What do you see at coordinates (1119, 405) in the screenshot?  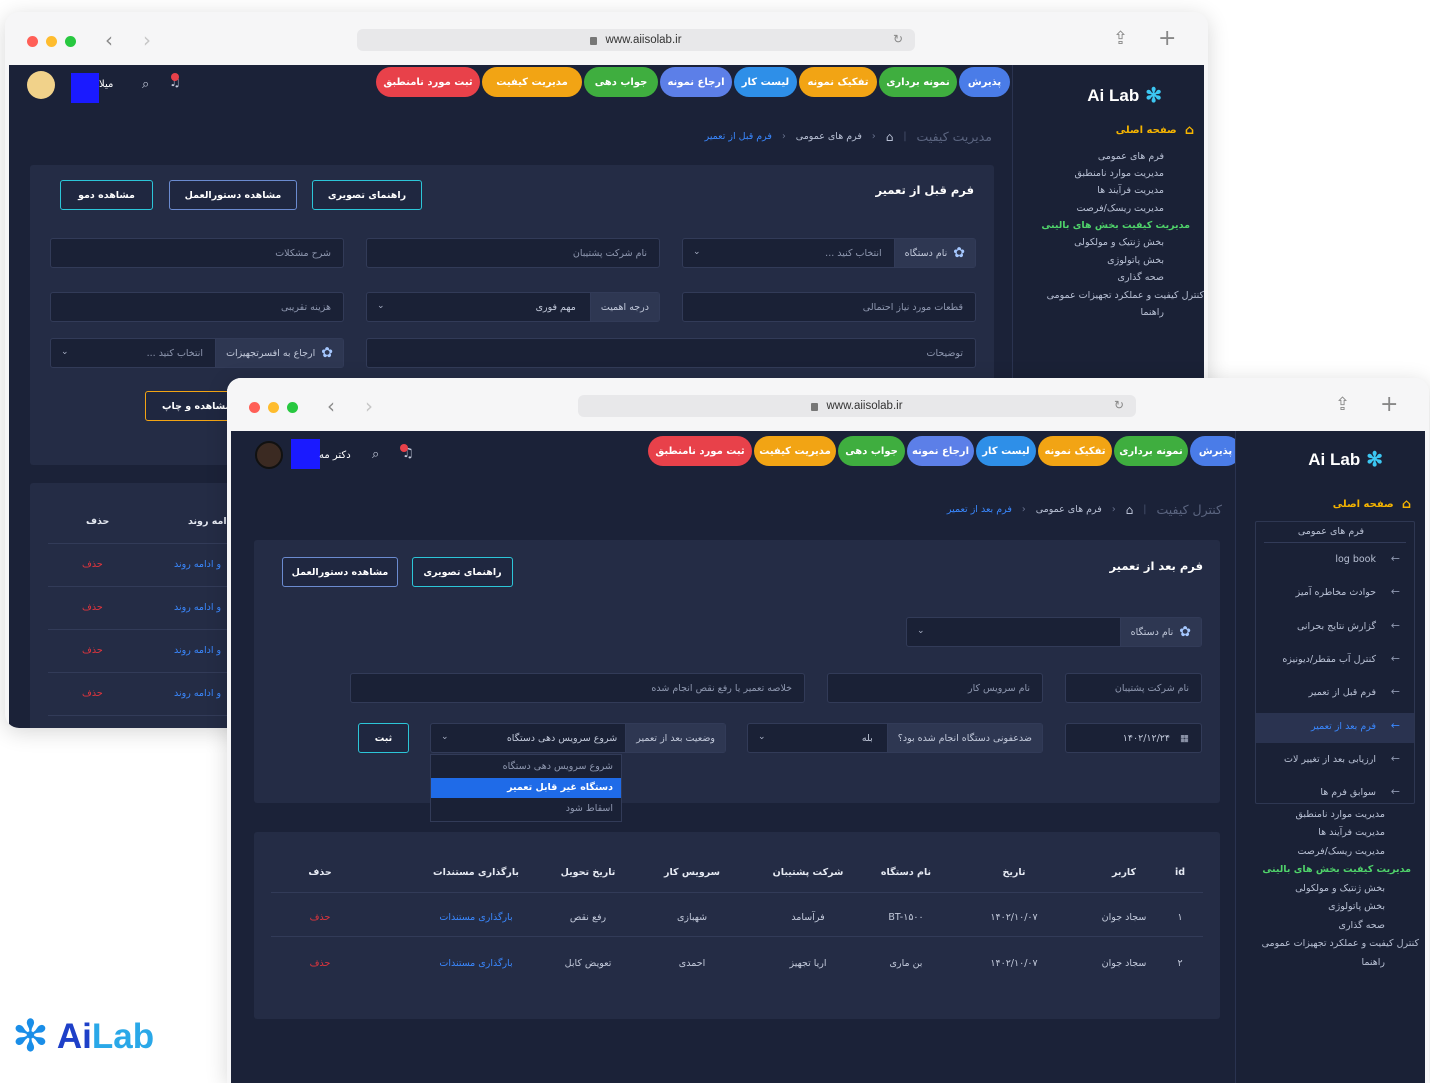 I see `reload-icon: ↻` at bounding box center [1119, 405].